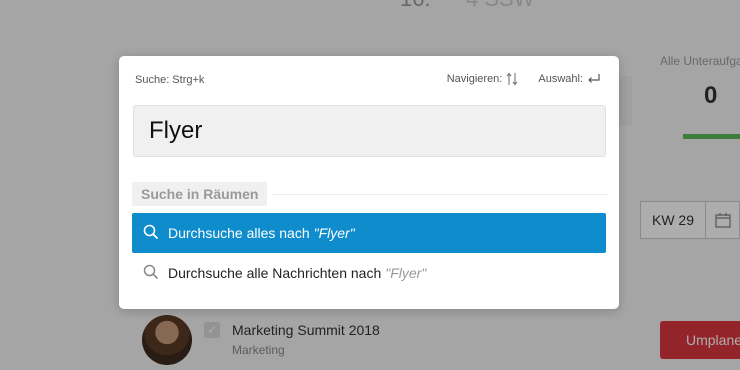  I want to click on search-result-all: Durchsuche alles nach "Flyer", so click(369, 233).